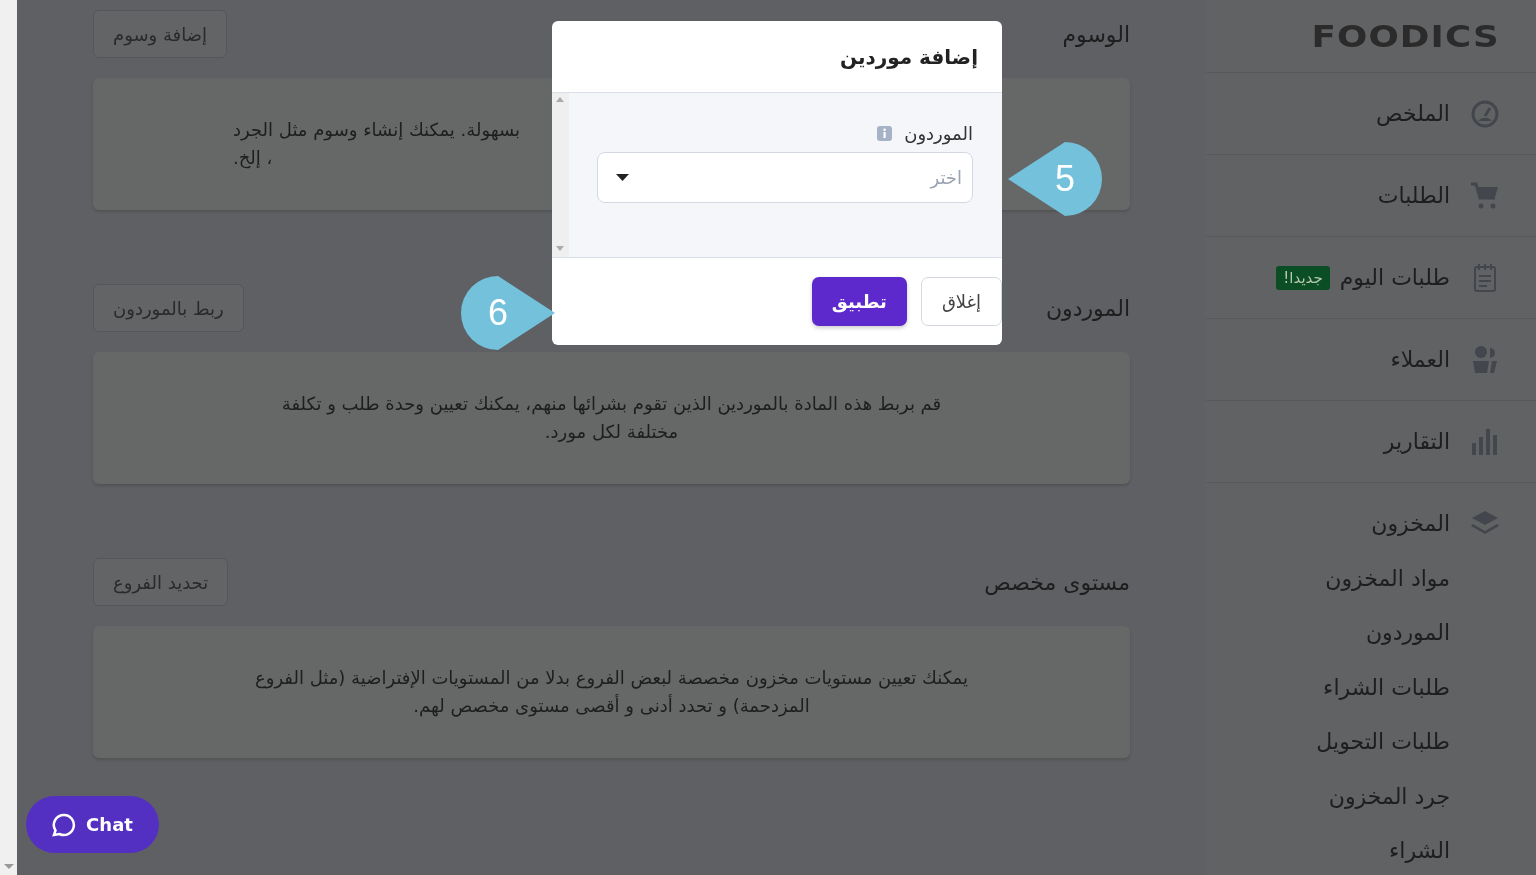 The image size is (1536, 875). What do you see at coordinates (1057, 582) in the screenshot?
I see `section-title: مستوى مخصص` at bounding box center [1057, 582].